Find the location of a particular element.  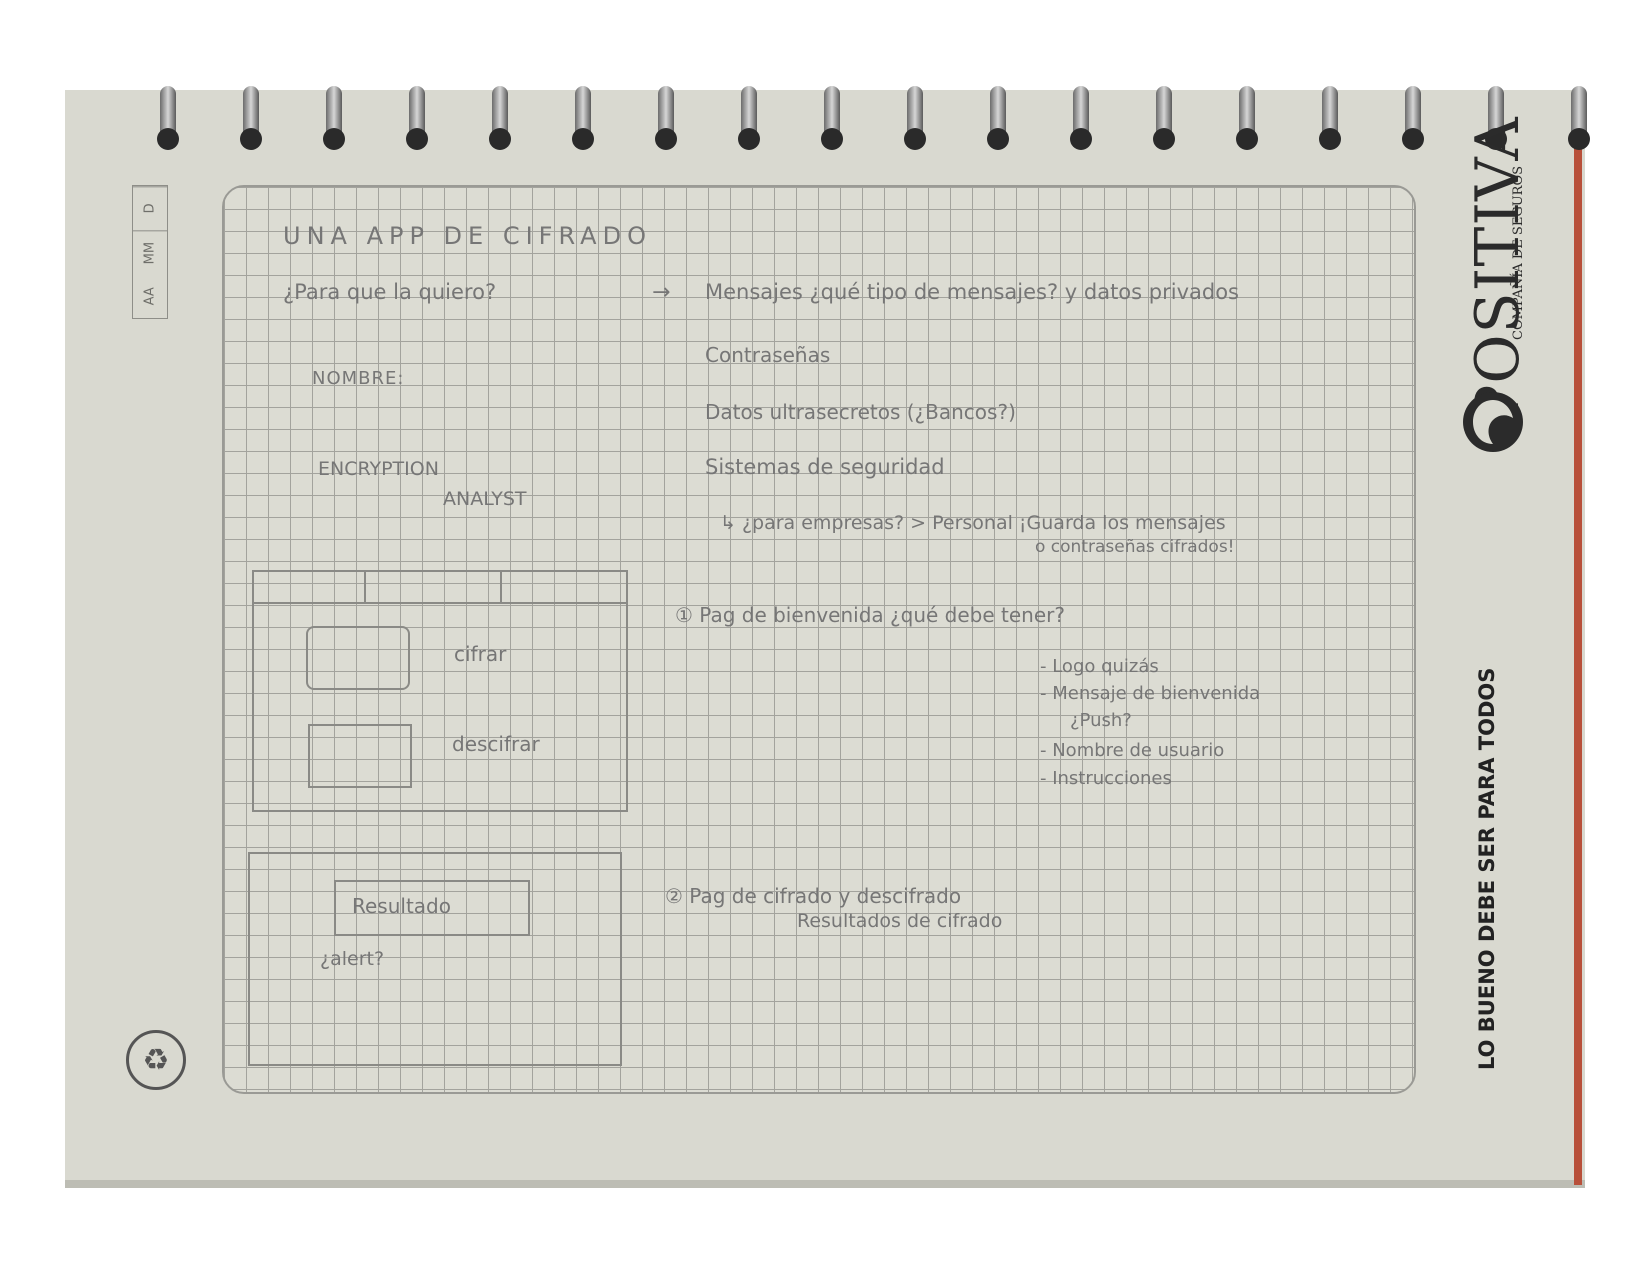

page1-item-logo: - Logo quizás is located at coordinates (1099, 666).